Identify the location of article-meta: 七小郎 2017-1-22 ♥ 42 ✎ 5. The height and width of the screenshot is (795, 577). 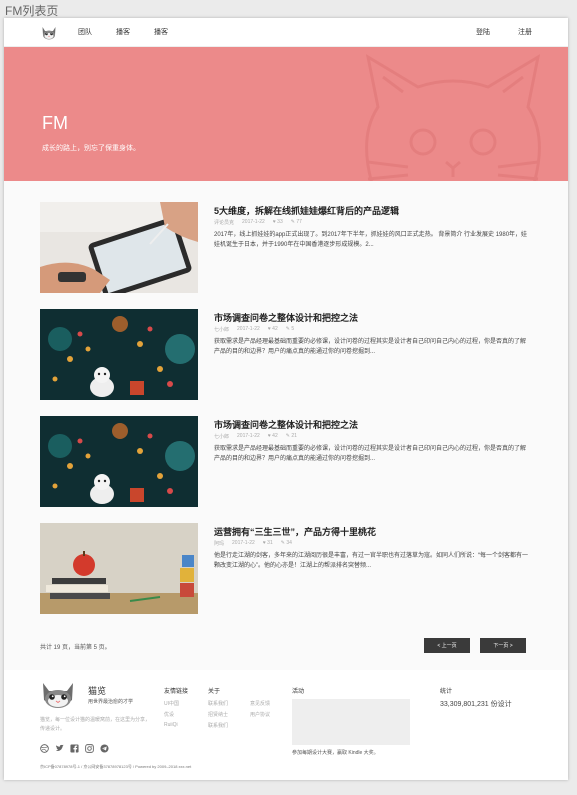
(254, 329).